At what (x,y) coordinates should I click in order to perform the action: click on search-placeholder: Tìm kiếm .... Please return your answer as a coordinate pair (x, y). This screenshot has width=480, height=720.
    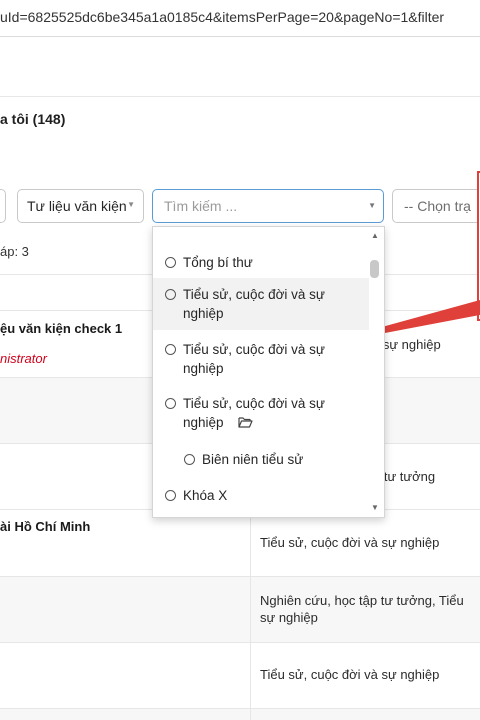
    Looking at the image, I should click on (201, 206).